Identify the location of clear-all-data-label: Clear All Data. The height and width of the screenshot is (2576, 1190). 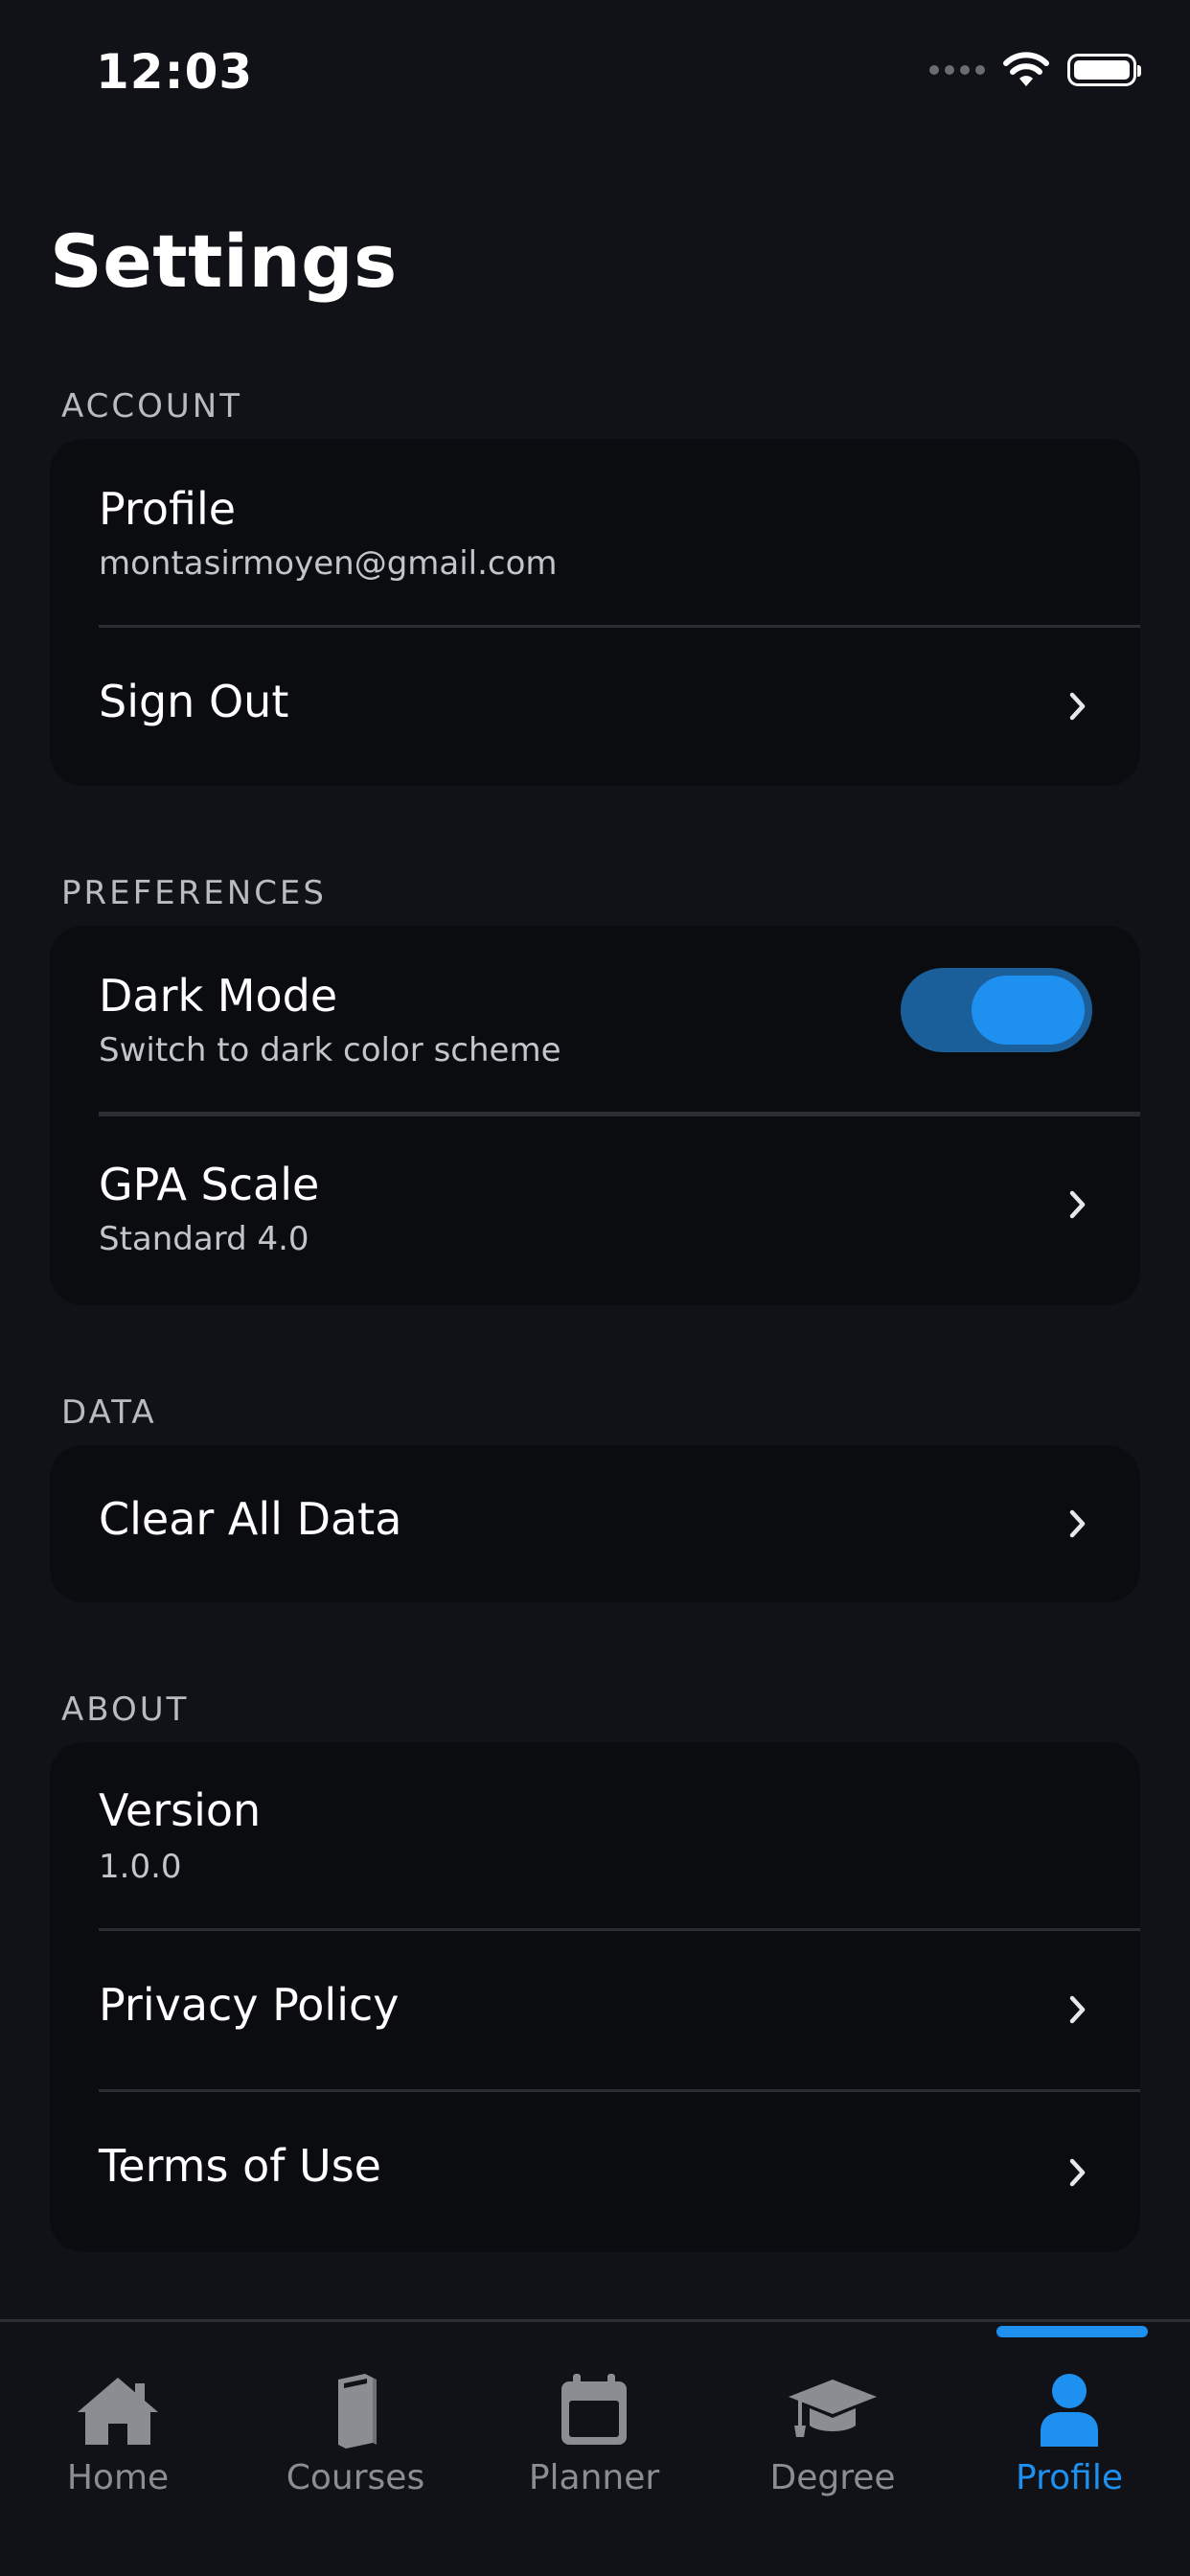
(250, 1519).